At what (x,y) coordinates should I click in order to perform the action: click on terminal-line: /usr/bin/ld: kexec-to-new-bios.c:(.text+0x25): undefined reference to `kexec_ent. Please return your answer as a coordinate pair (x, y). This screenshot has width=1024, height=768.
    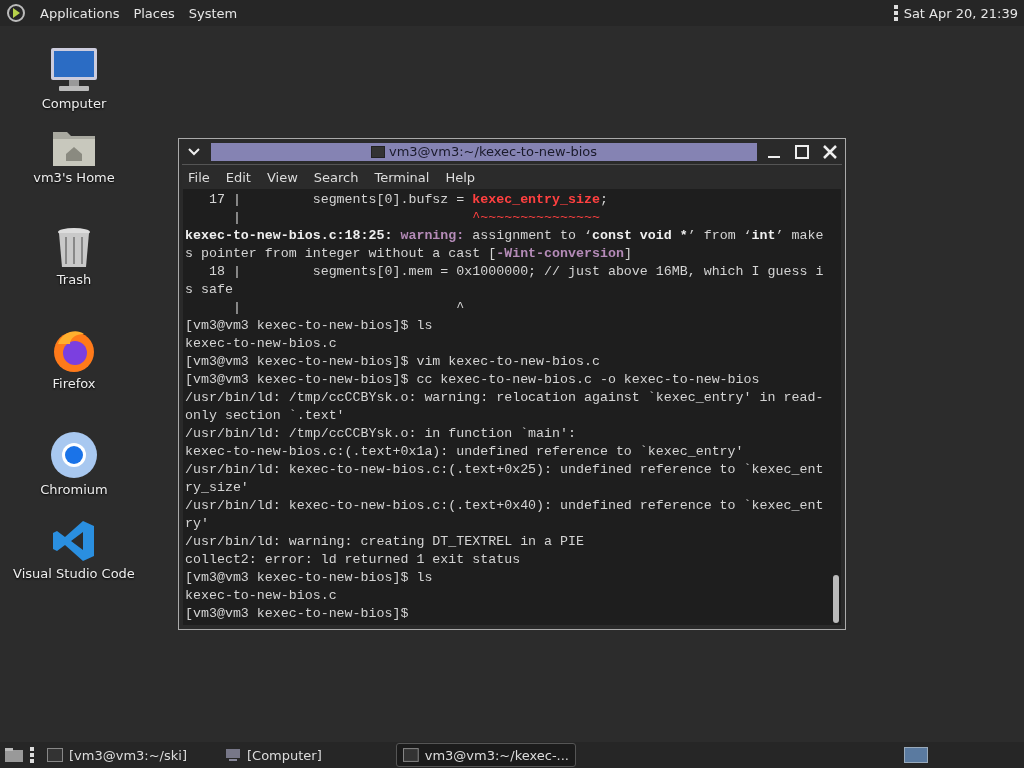
    Looking at the image, I should click on (505, 470).